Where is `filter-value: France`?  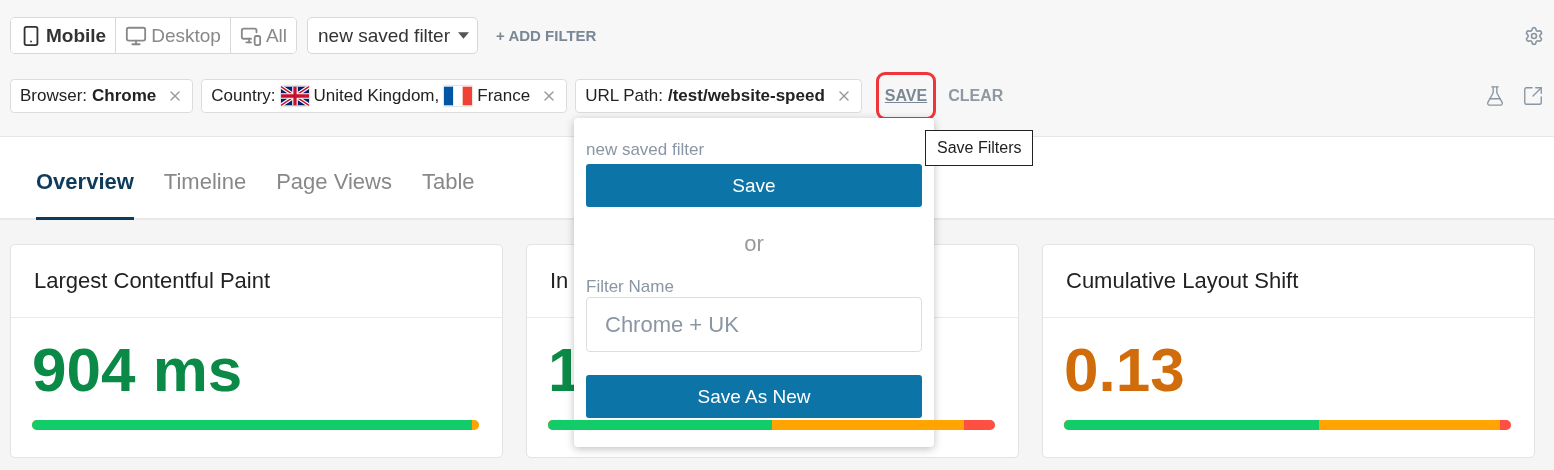 filter-value: France is located at coordinates (504, 96).